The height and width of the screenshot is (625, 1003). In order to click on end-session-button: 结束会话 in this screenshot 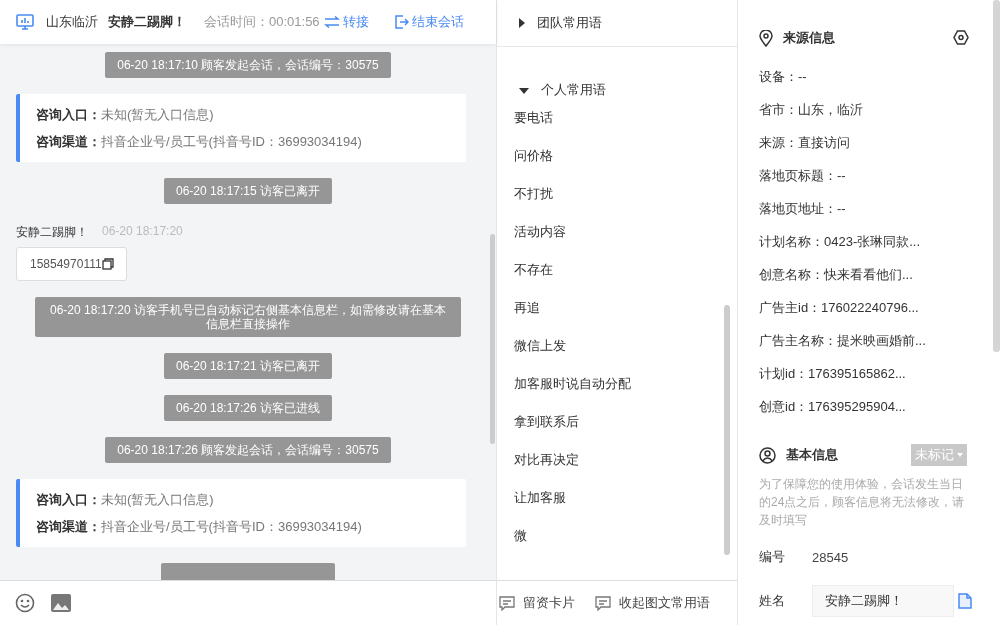, I will do `click(427, 22)`.